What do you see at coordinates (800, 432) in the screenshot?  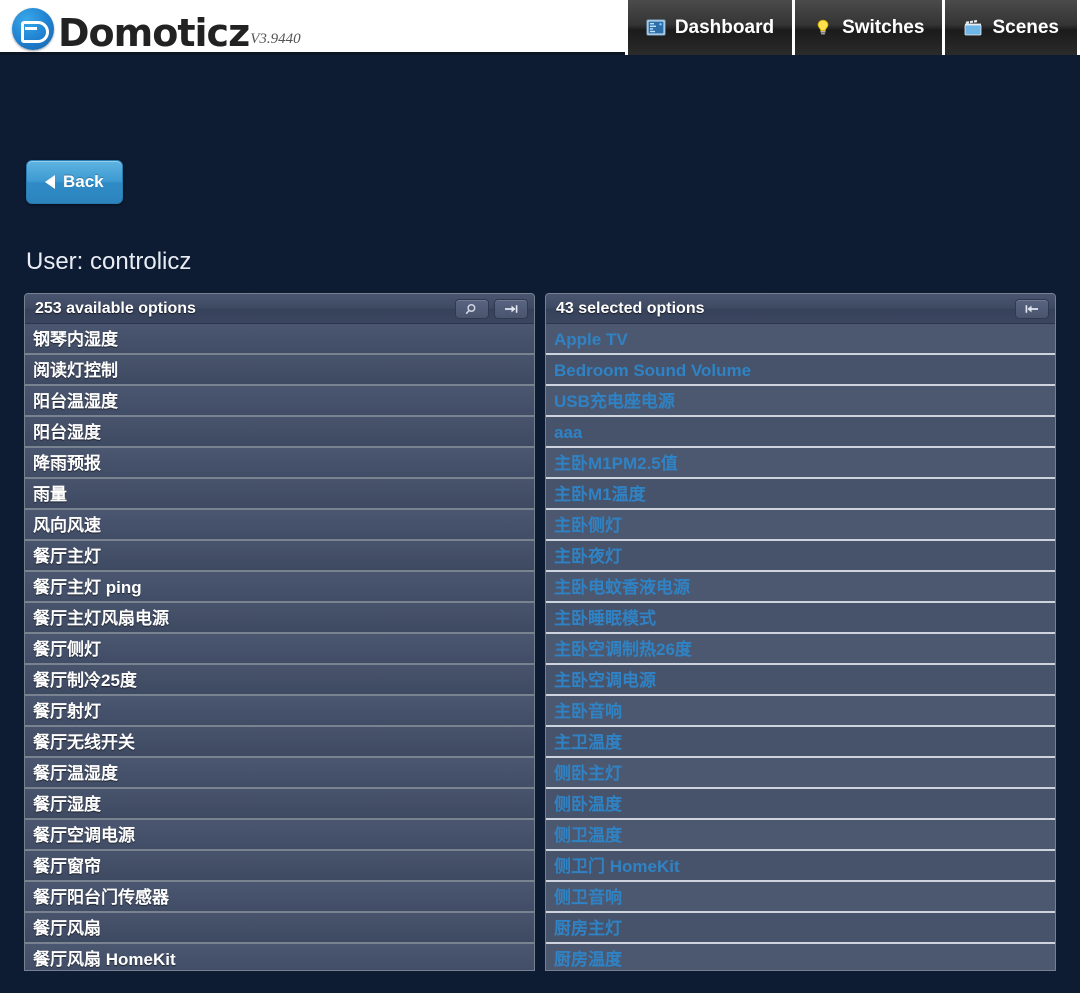 I see `selected-option-item: aaa` at bounding box center [800, 432].